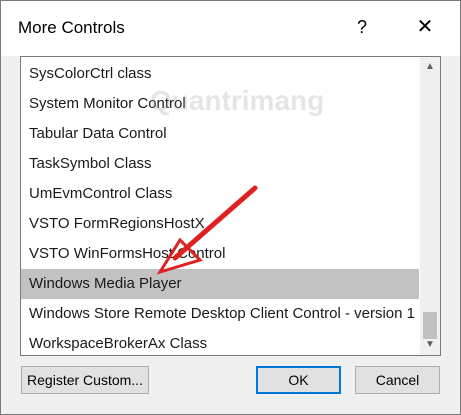  What do you see at coordinates (230, 28) in the screenshot?
I see `title-bar: More Controls ? ✕` at bounding box center [230, 28].